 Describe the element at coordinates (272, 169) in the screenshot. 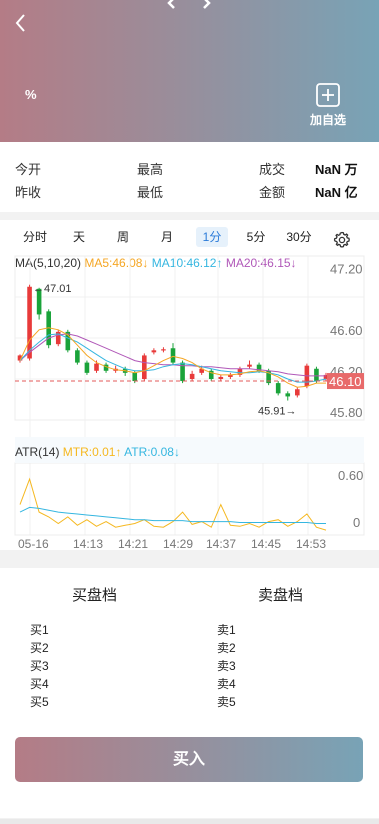

I see `volume-label: 成交` at that location.